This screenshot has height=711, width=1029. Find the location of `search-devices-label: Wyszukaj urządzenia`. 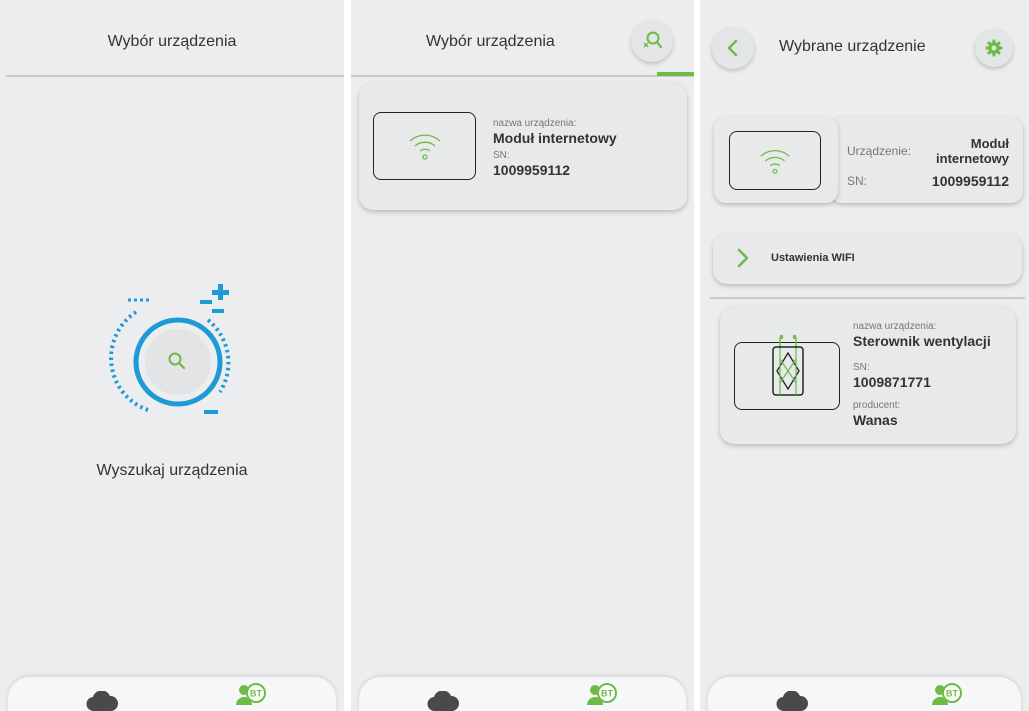

search-devices-label: Wyszukaj urządzenia is located at coordinates (172, 470).